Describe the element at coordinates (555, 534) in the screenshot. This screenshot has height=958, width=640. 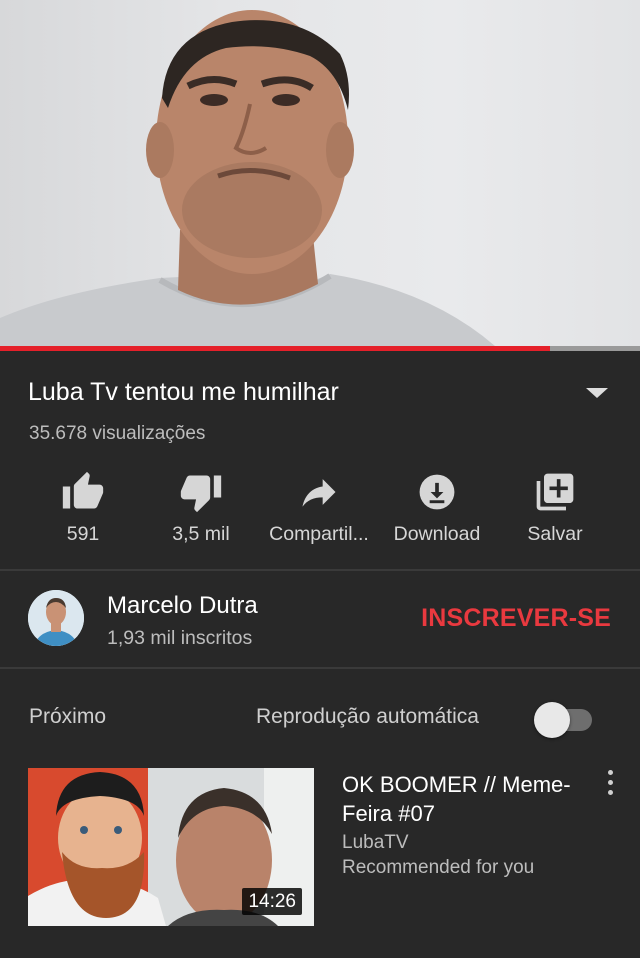
I see `save-label: Salvar` at that location.